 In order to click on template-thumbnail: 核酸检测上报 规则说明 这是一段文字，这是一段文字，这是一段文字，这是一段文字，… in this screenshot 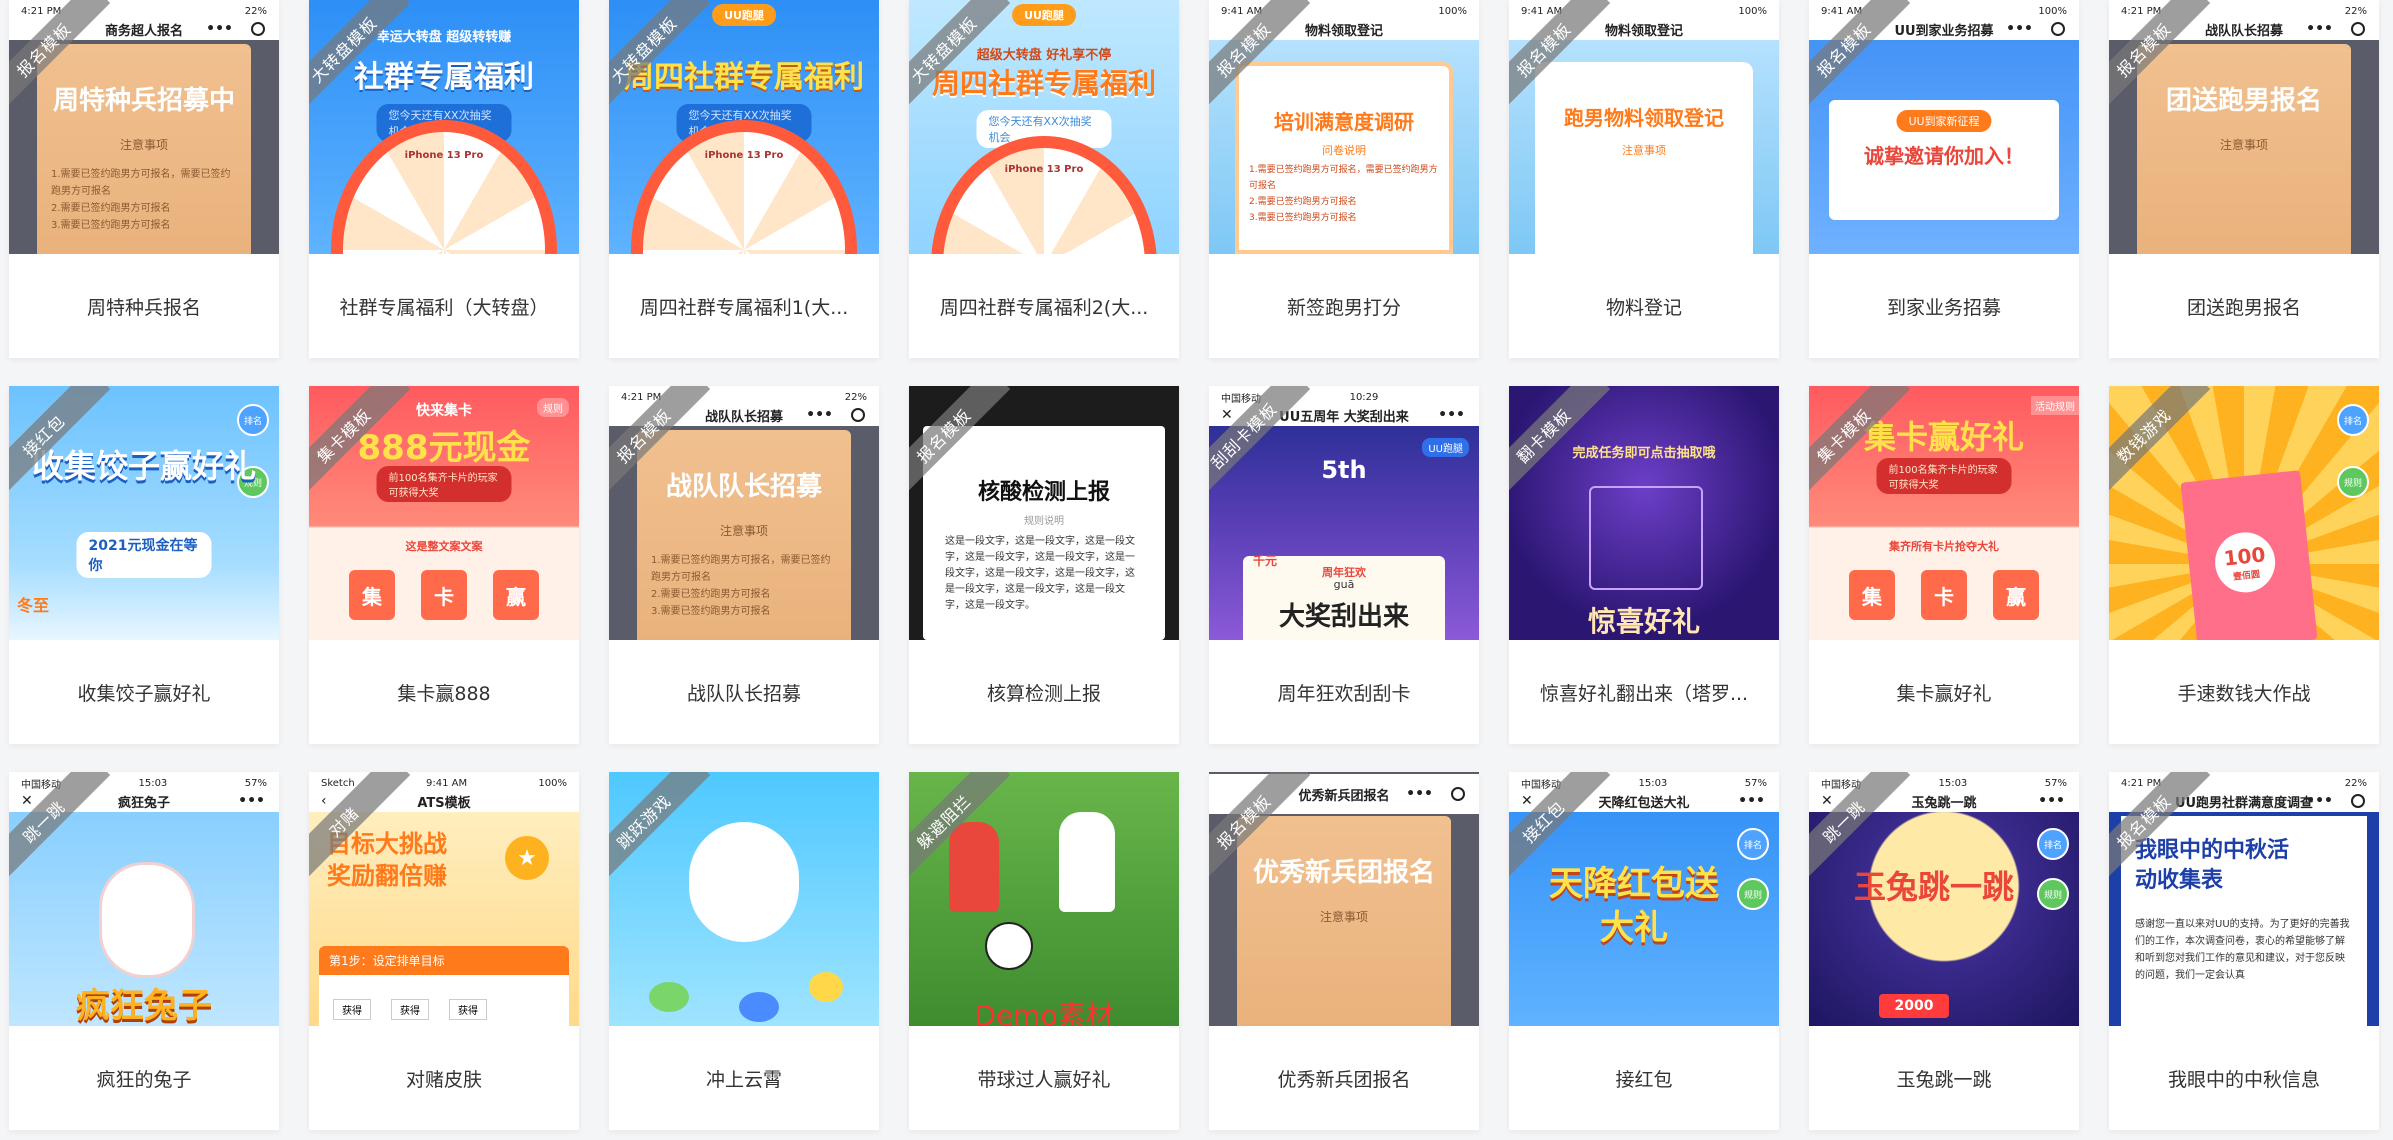, I will do `click(1044, 513)`.